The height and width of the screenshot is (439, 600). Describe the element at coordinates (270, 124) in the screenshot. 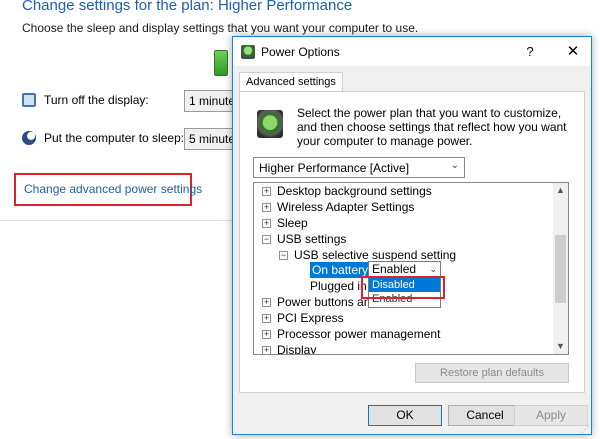

I see `power-plan-icon` at that location.